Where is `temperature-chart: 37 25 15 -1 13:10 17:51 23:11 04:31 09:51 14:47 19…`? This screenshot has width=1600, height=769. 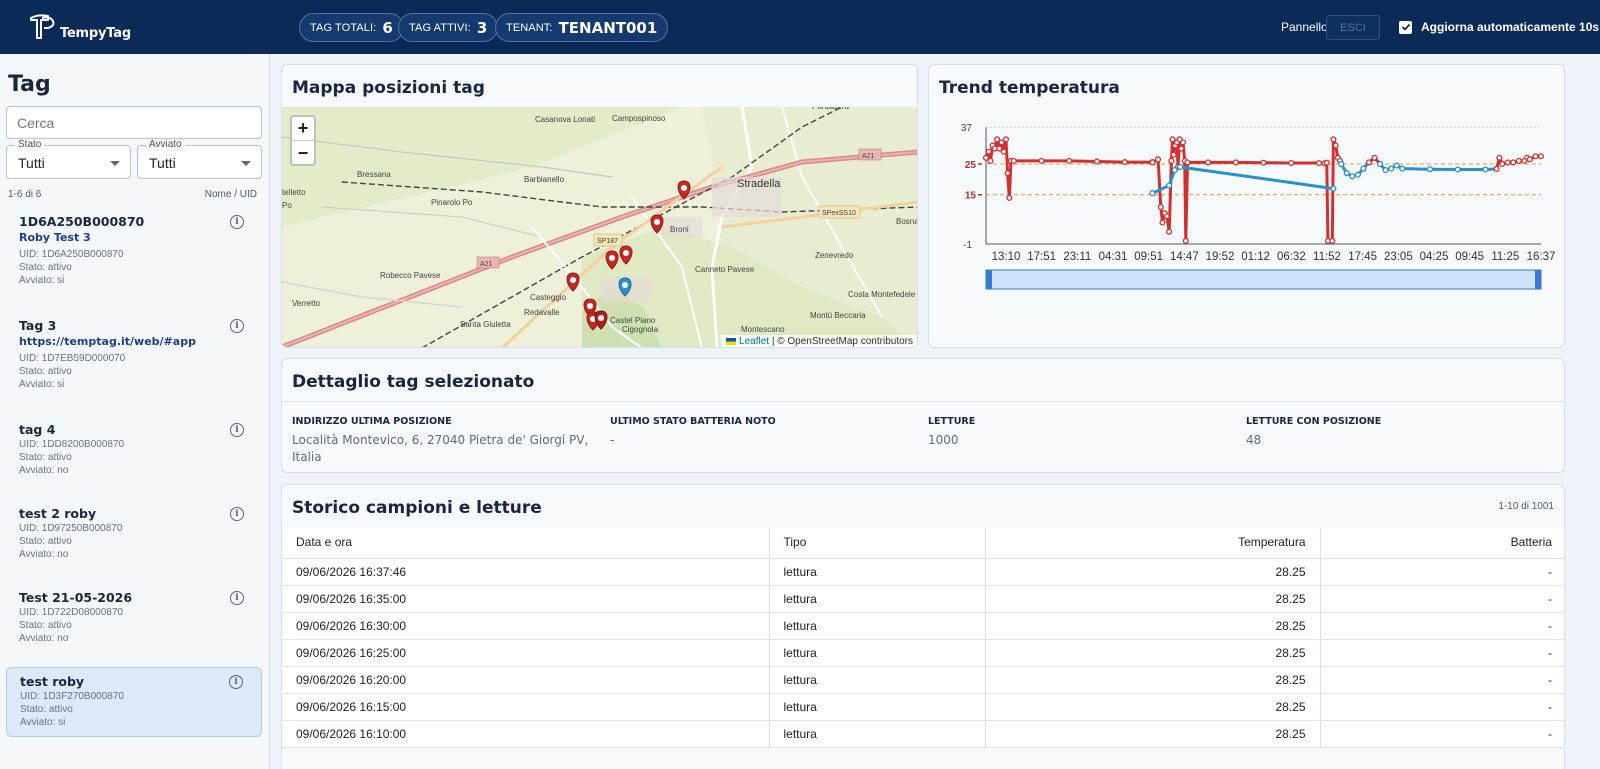
temperature-chart: 37 25 15 -1 13:10 17:51 23:11 04:31 09:51 14:47 19… is located at coordinates (1247, 227).